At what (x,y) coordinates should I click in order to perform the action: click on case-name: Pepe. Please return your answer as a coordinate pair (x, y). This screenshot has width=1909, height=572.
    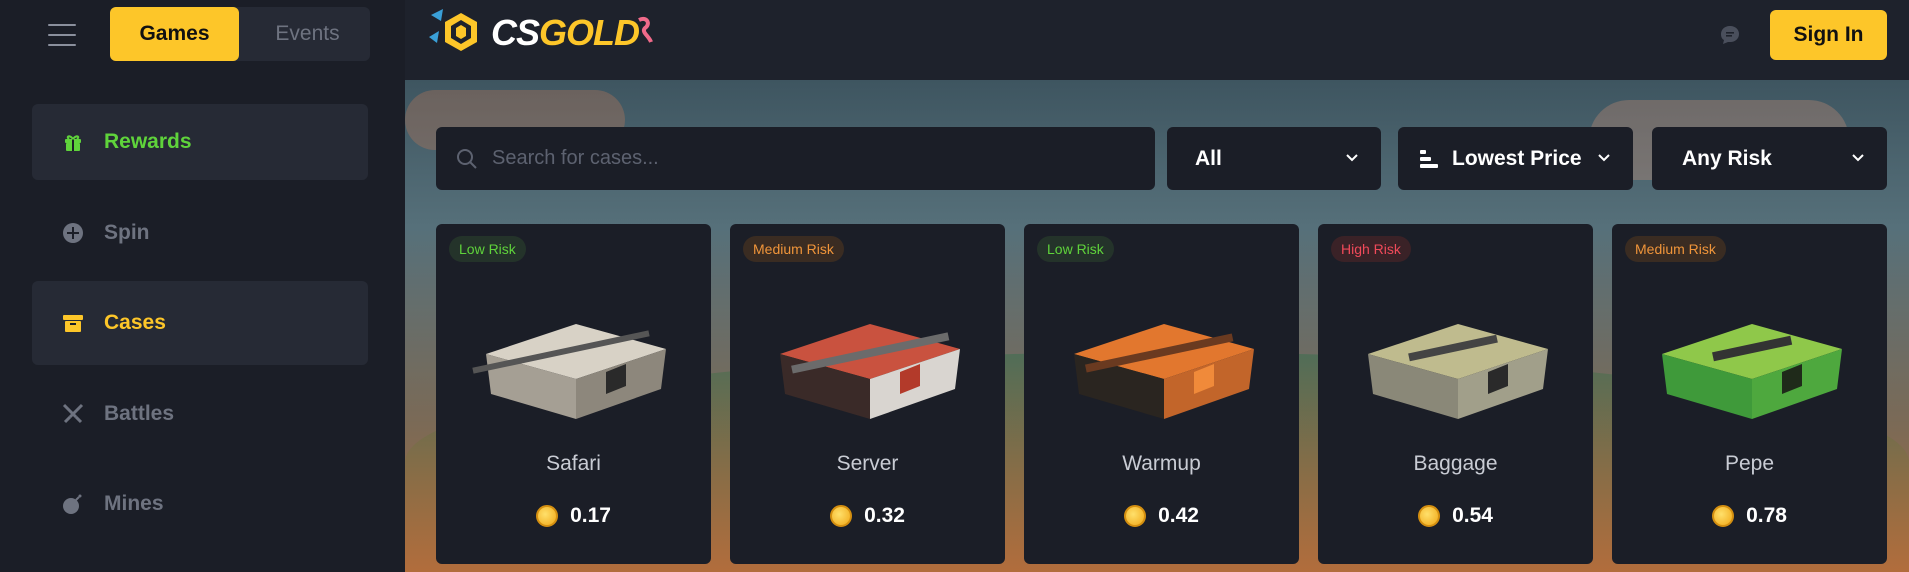
    Looking at the image, I should click on (1749, 463).